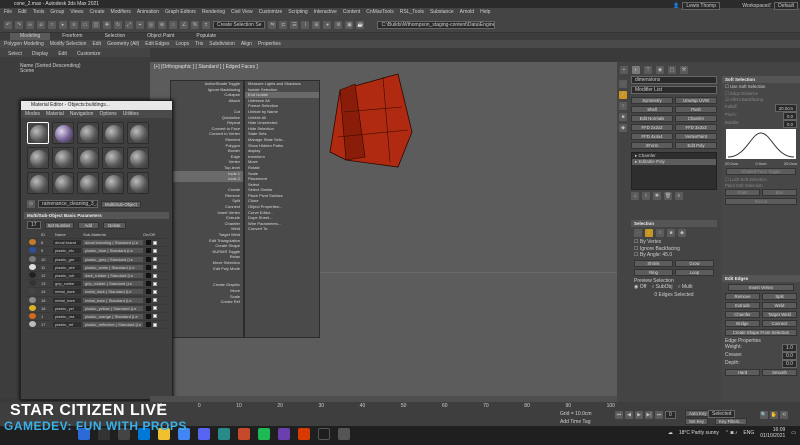 The image size is (800, 445). I want to click on goto-end-icon: ⏭, so click(659, 415).